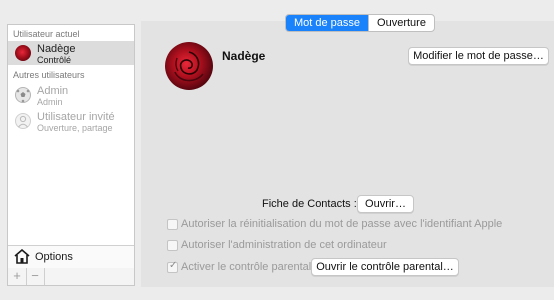 This screenshot has height=300, width=554. I want to click on add-user-button: +, so click(17, 276).